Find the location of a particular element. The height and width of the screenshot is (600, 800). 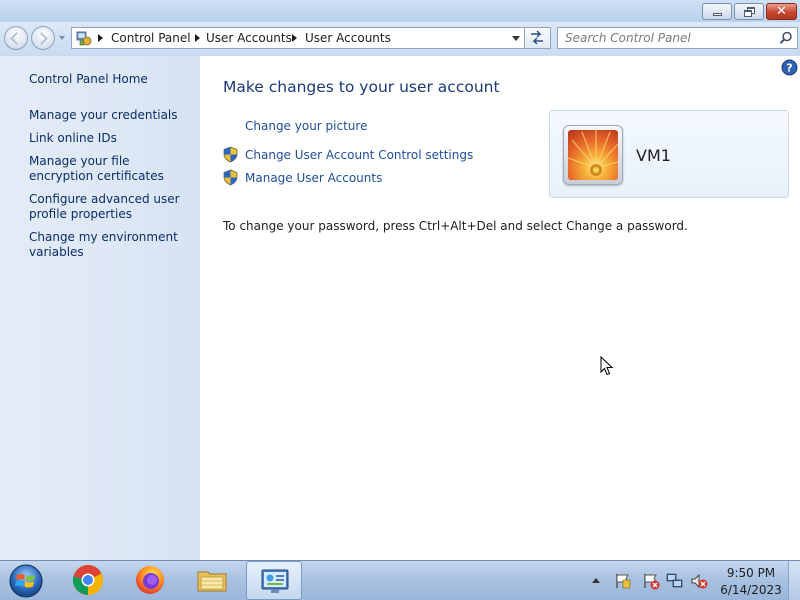

action-center-icon is located at coordinates (623, 581).